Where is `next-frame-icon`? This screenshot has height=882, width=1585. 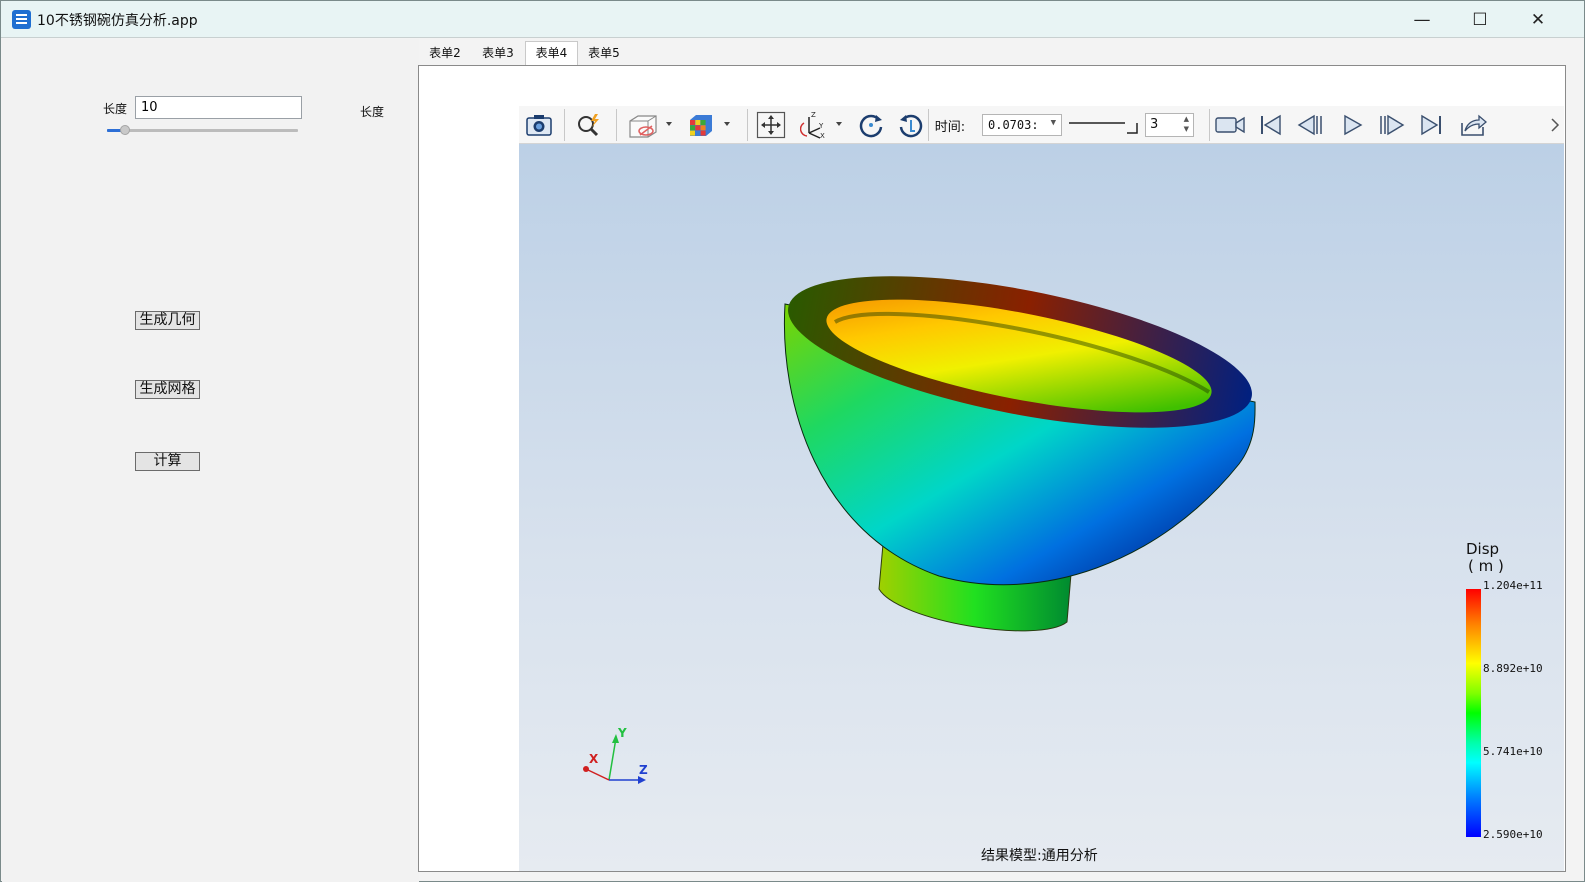
next-frame-icon is located at coordinates (1392, 125).